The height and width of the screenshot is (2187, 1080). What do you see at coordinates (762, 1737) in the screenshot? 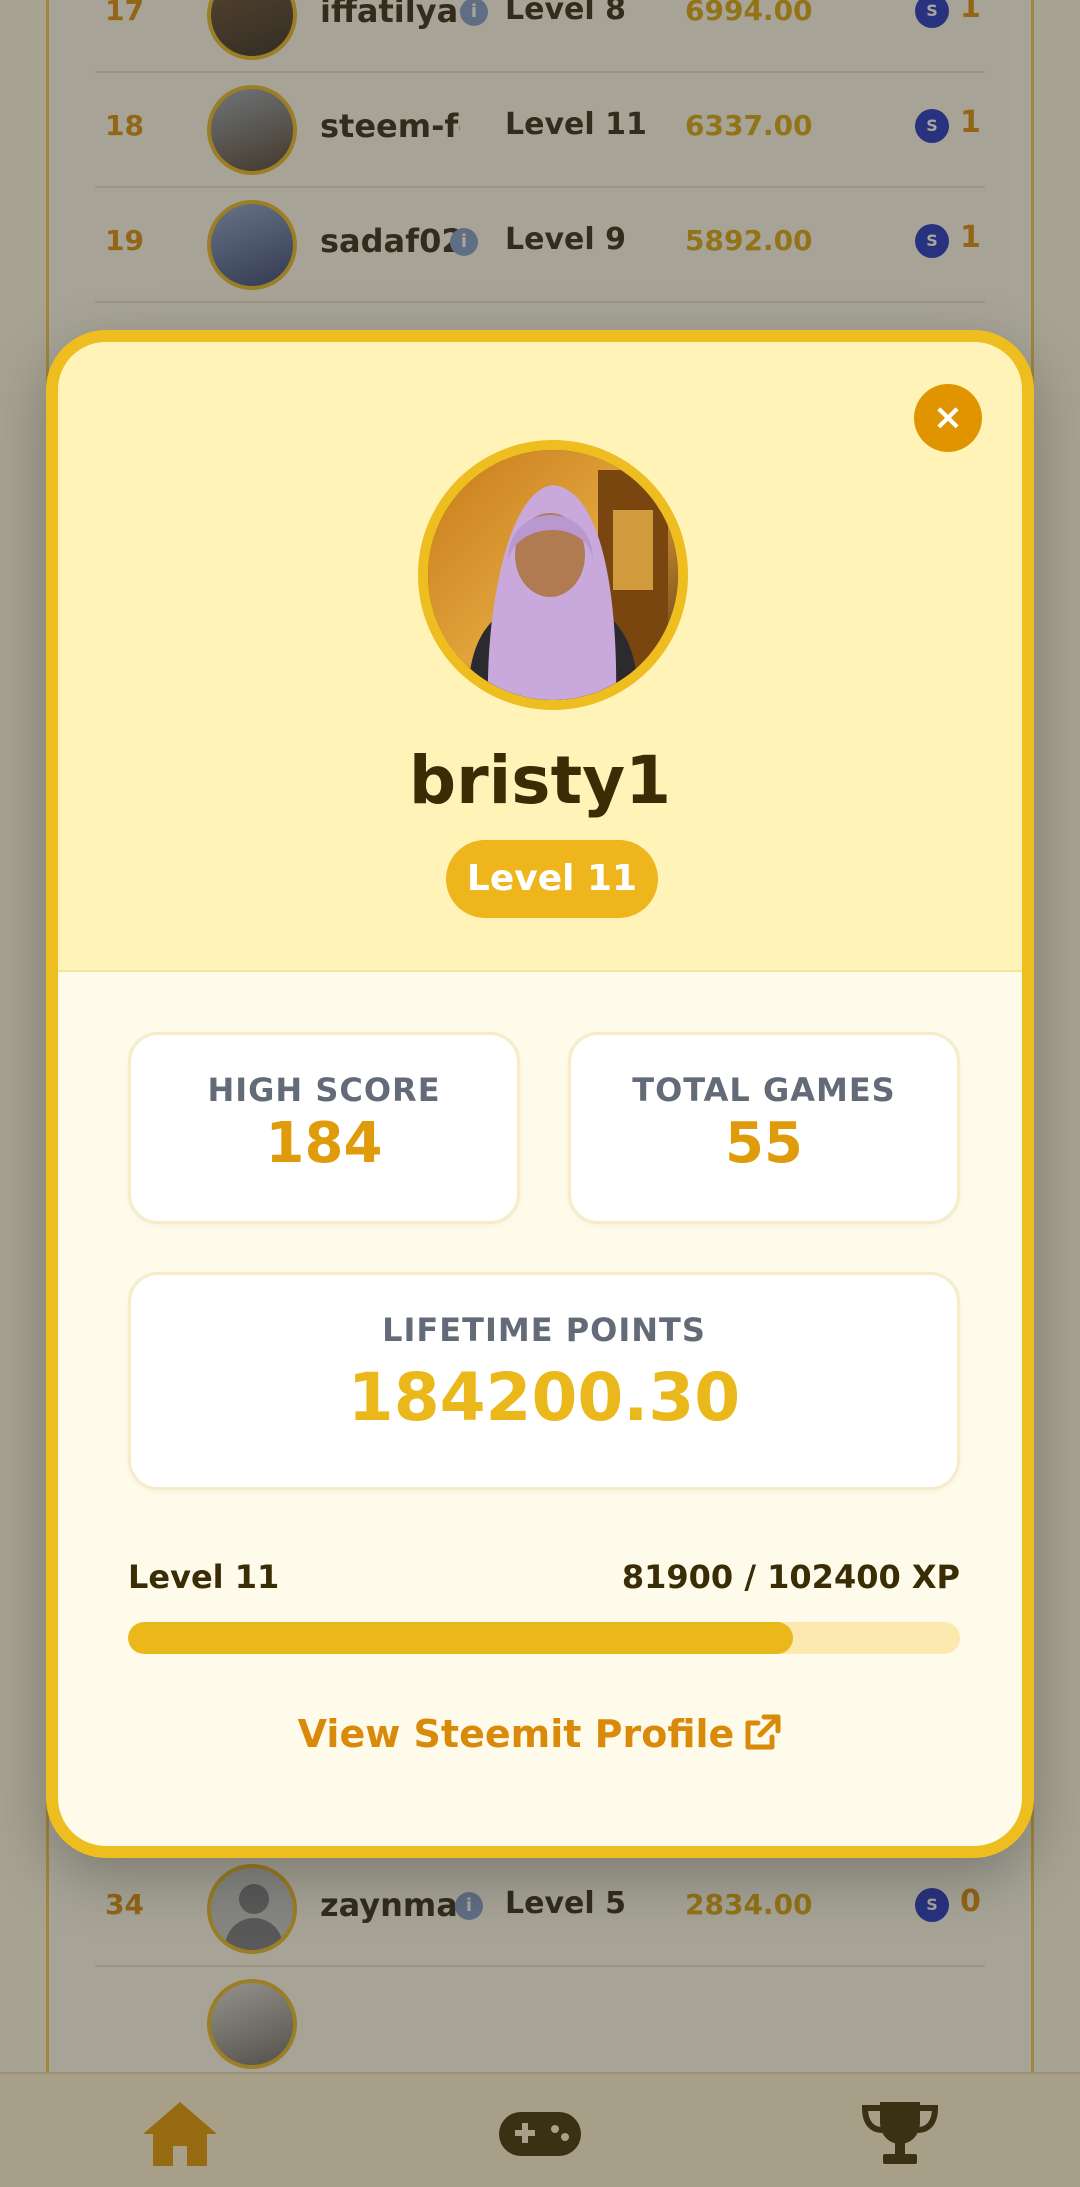
I see `external-link-icon` at bounding box center [762, 1737].